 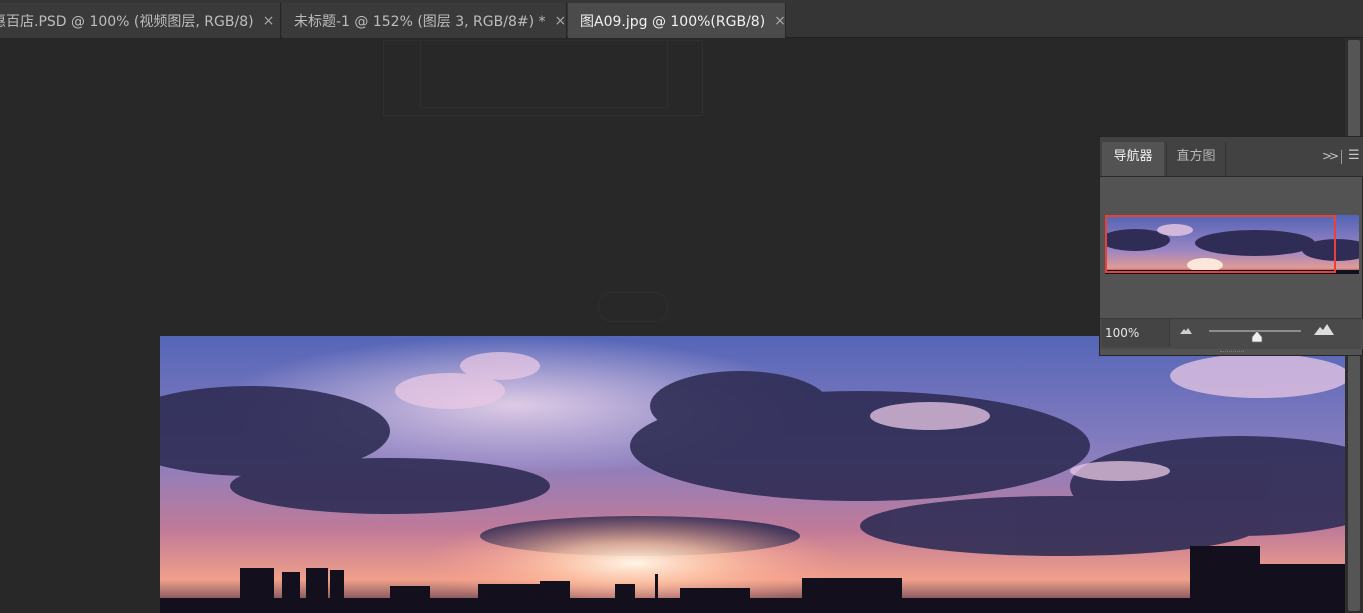 What do you see at coordinates (673, 21) in the screenshot?
I see `tab-label: 图A09.jpg @ 100%(RGB/8)` at bounding box center [673, 21].